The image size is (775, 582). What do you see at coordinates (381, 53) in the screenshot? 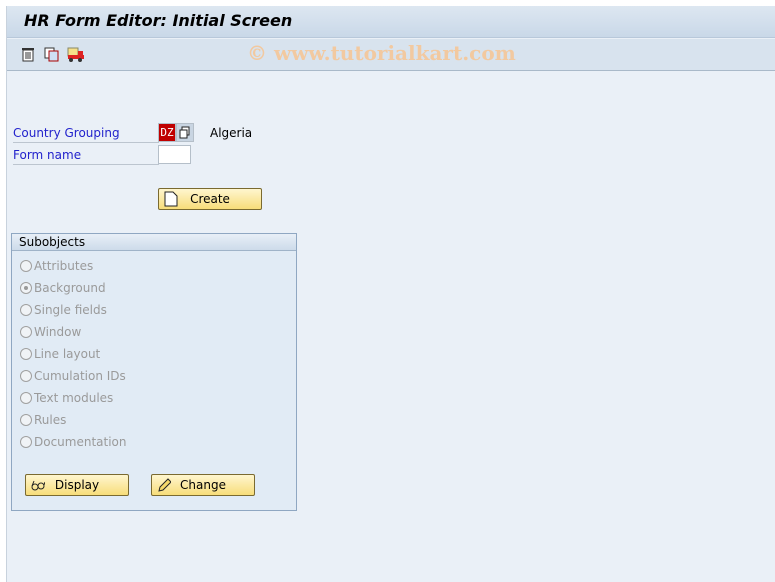
I see `watermark: © www.tutorialkart.com` at bounding box center [381, 53].